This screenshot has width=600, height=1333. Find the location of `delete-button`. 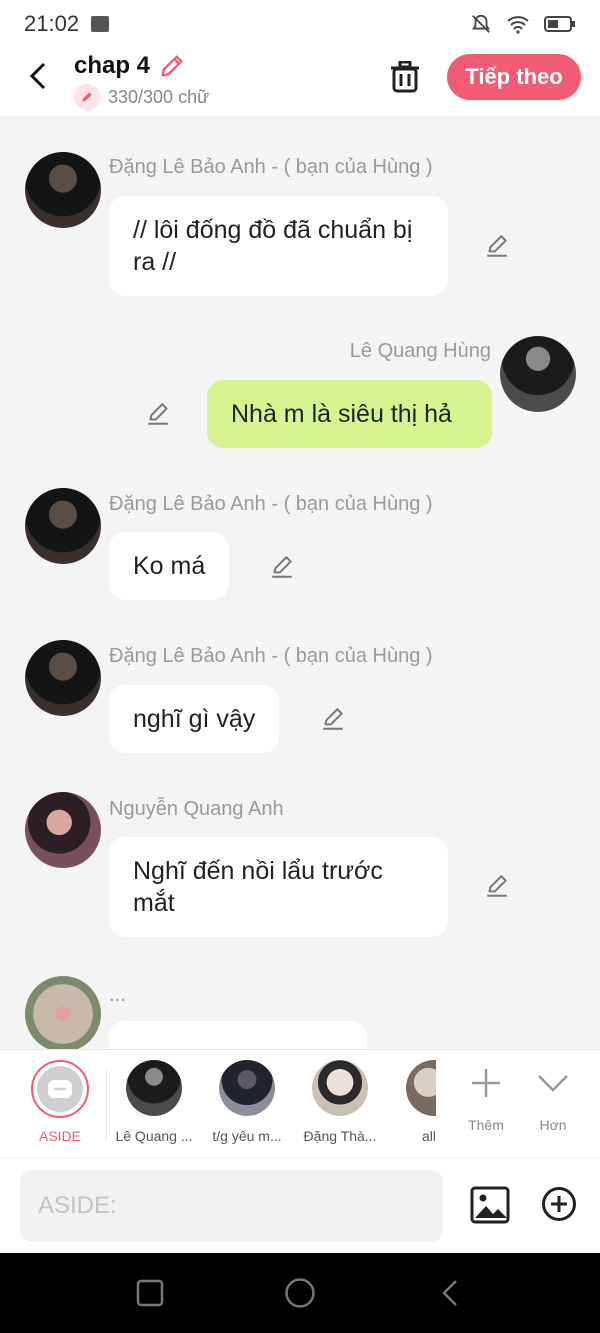

delete-button is located at coordinates (405, 77).